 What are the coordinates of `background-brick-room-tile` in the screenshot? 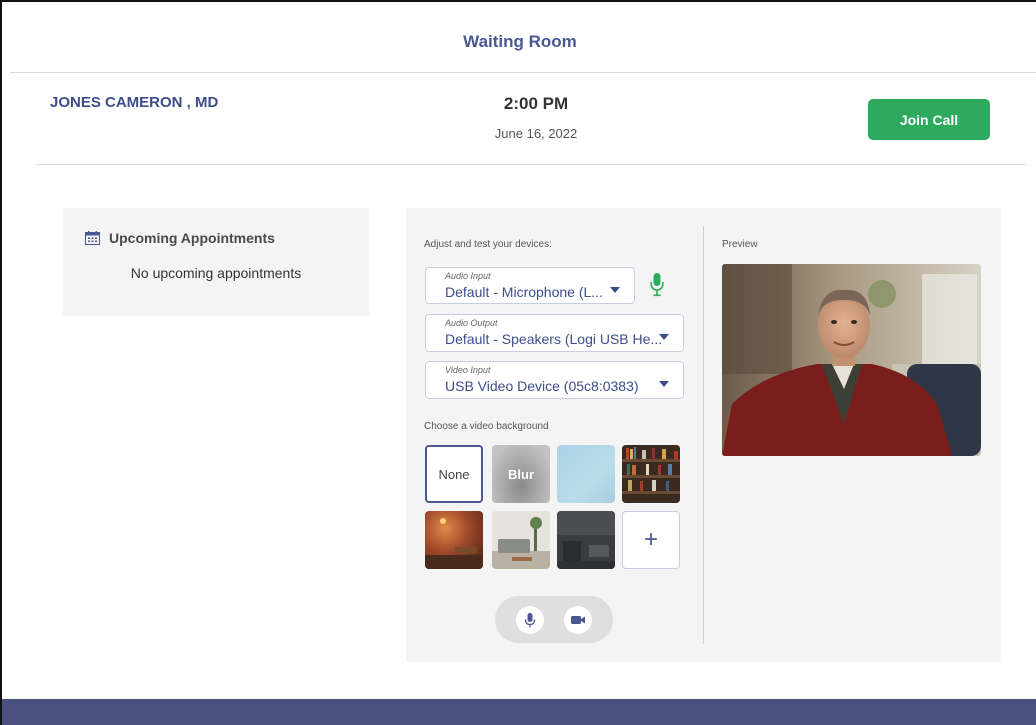 It's located at (454, 540).